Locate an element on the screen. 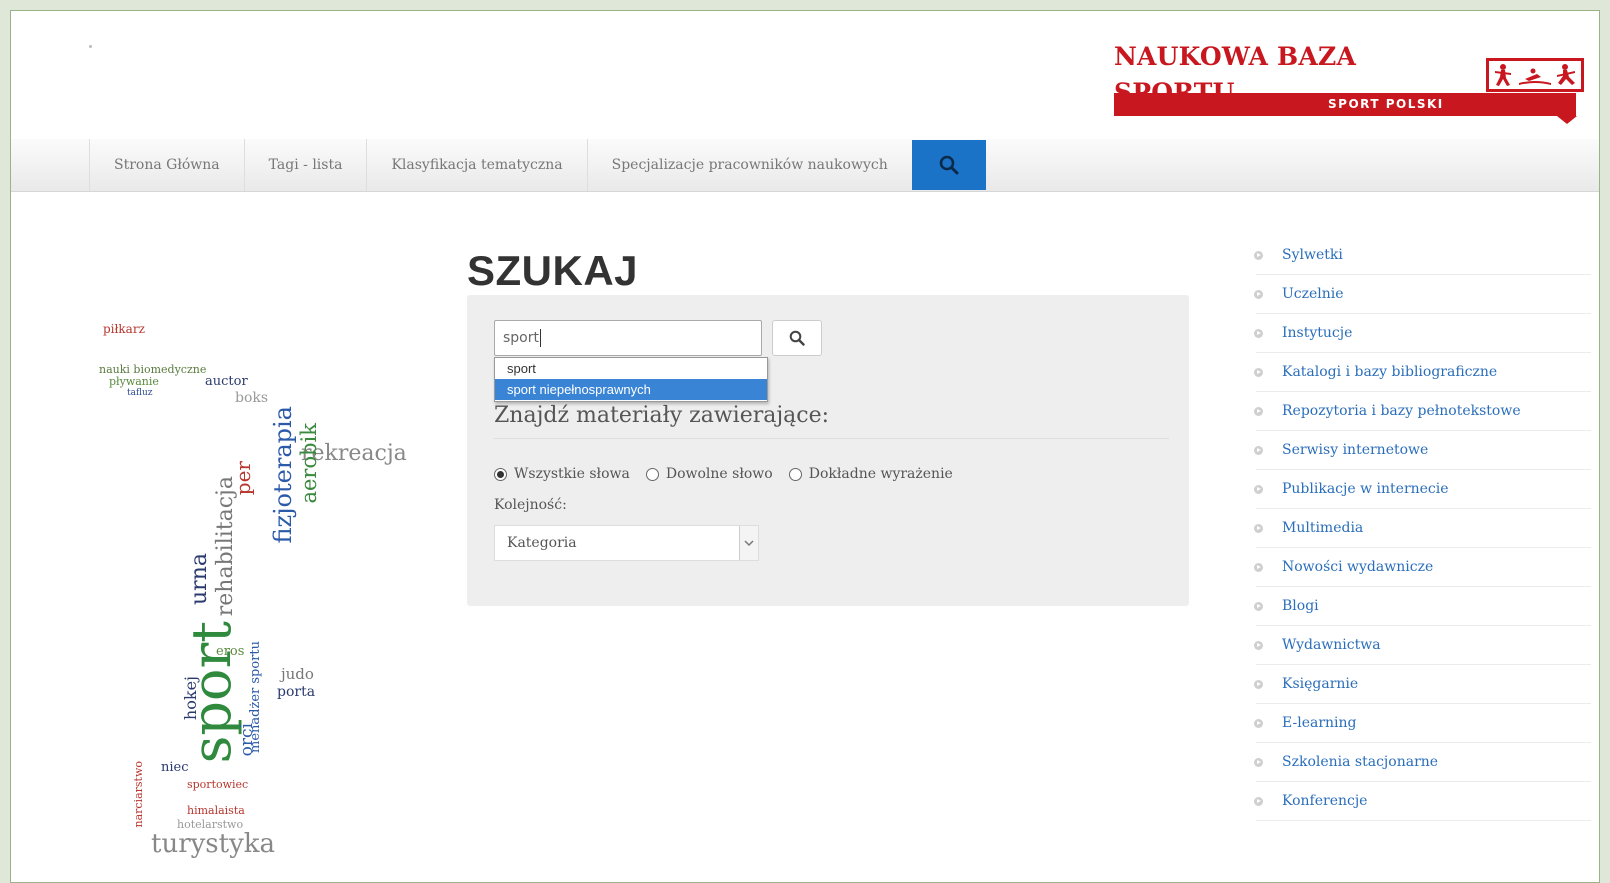 The width and height of the screenshot is (1610, 883). cloud-word: niec is located at coordinates (175, 767).